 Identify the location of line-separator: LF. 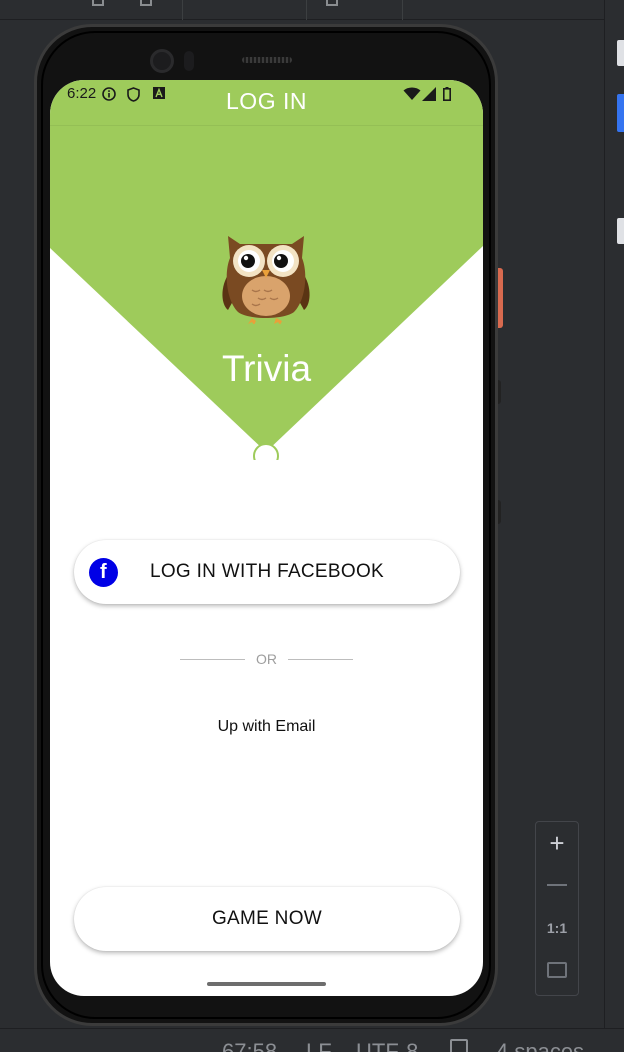
(319, 1045).